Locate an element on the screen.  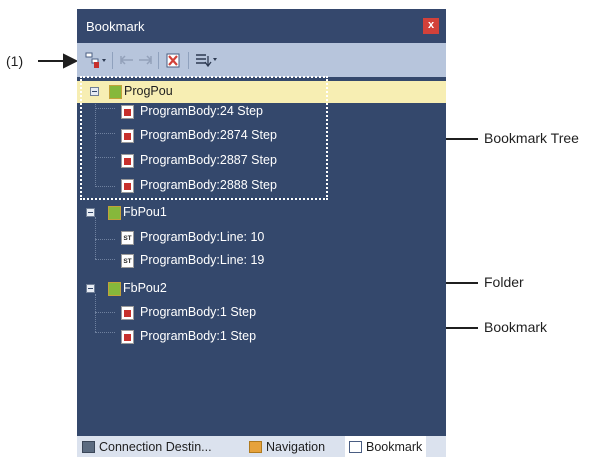
previous-bookmark-icon is located at coordinates (126, 60).